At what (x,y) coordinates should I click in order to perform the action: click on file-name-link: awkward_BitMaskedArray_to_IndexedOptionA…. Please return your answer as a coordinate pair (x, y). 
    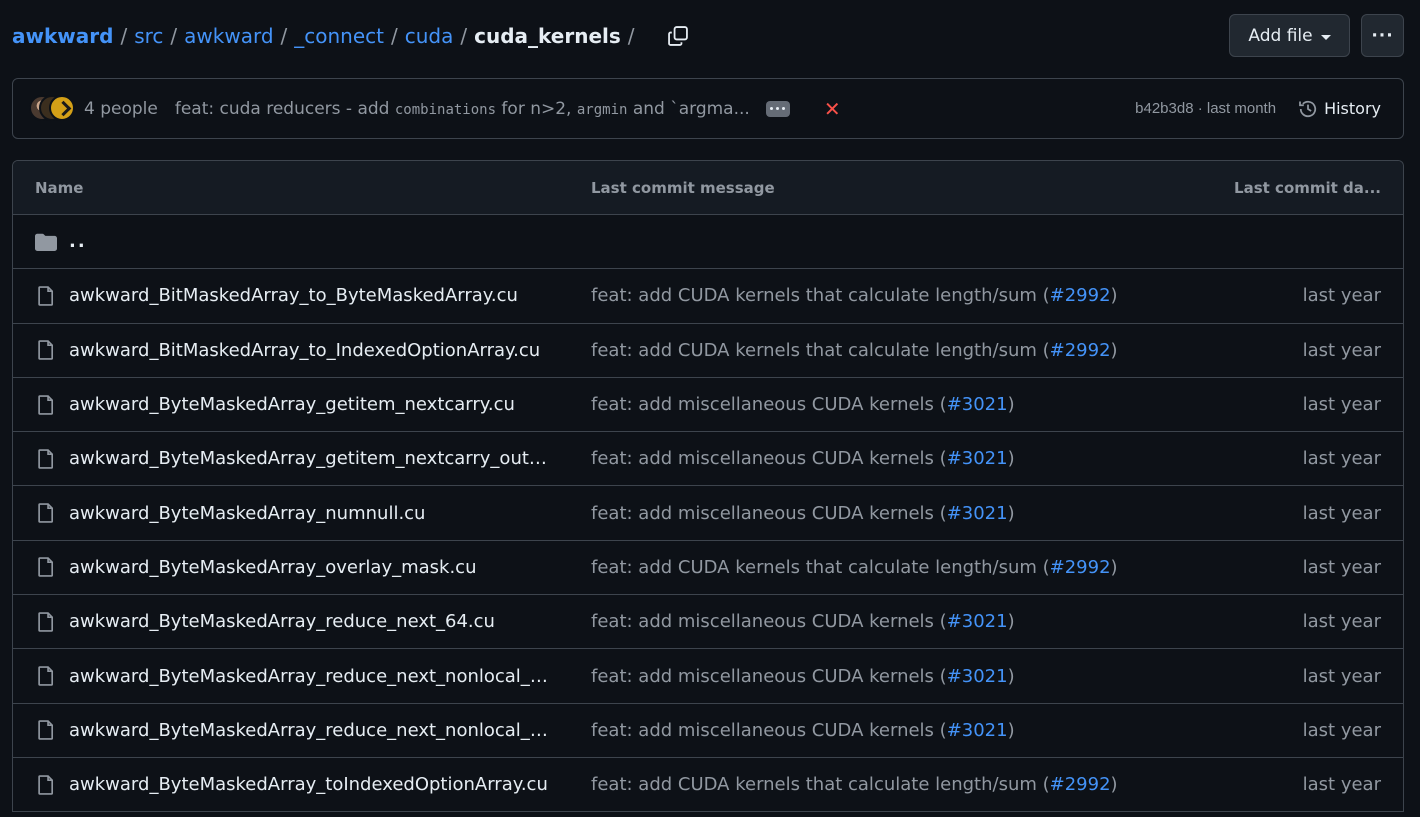
    Looking at the image, I should click on (304, 350).